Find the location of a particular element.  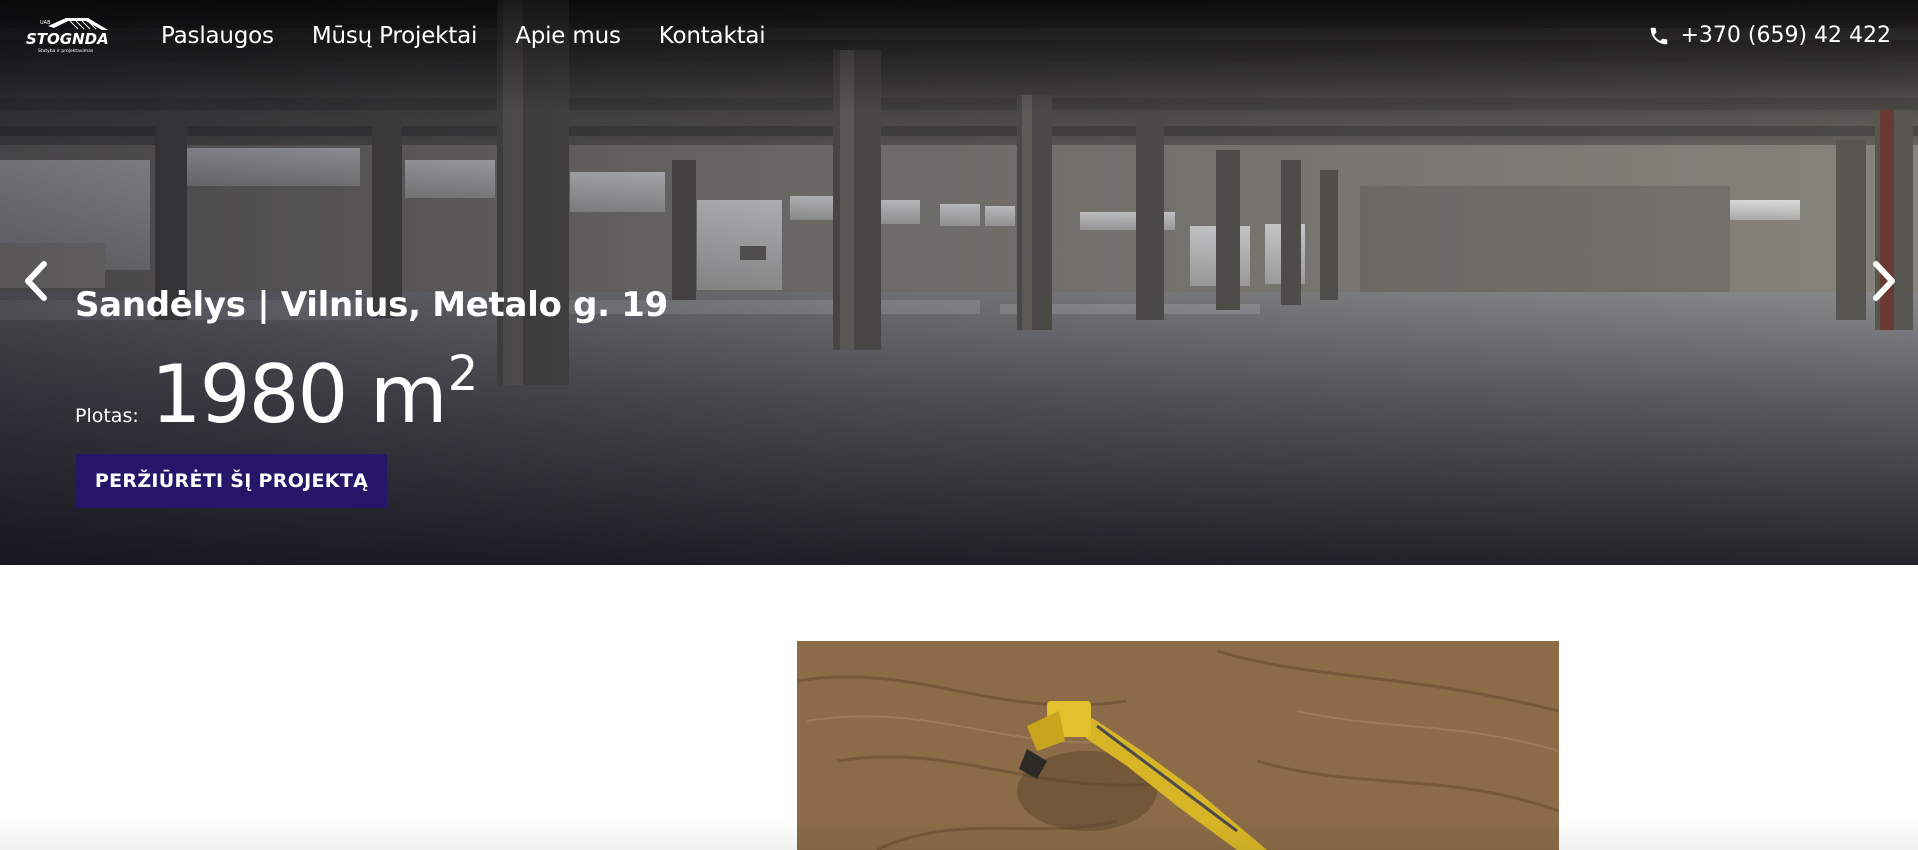

phone-number: +370 (659) 42 422 is located at coordinates (1785, 35).